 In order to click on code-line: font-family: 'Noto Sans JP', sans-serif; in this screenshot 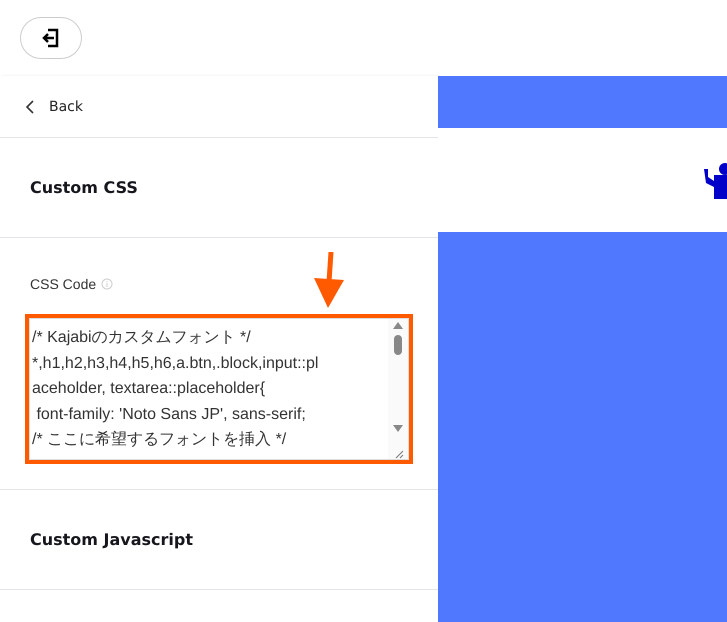, I will do `click(171, 414)`.